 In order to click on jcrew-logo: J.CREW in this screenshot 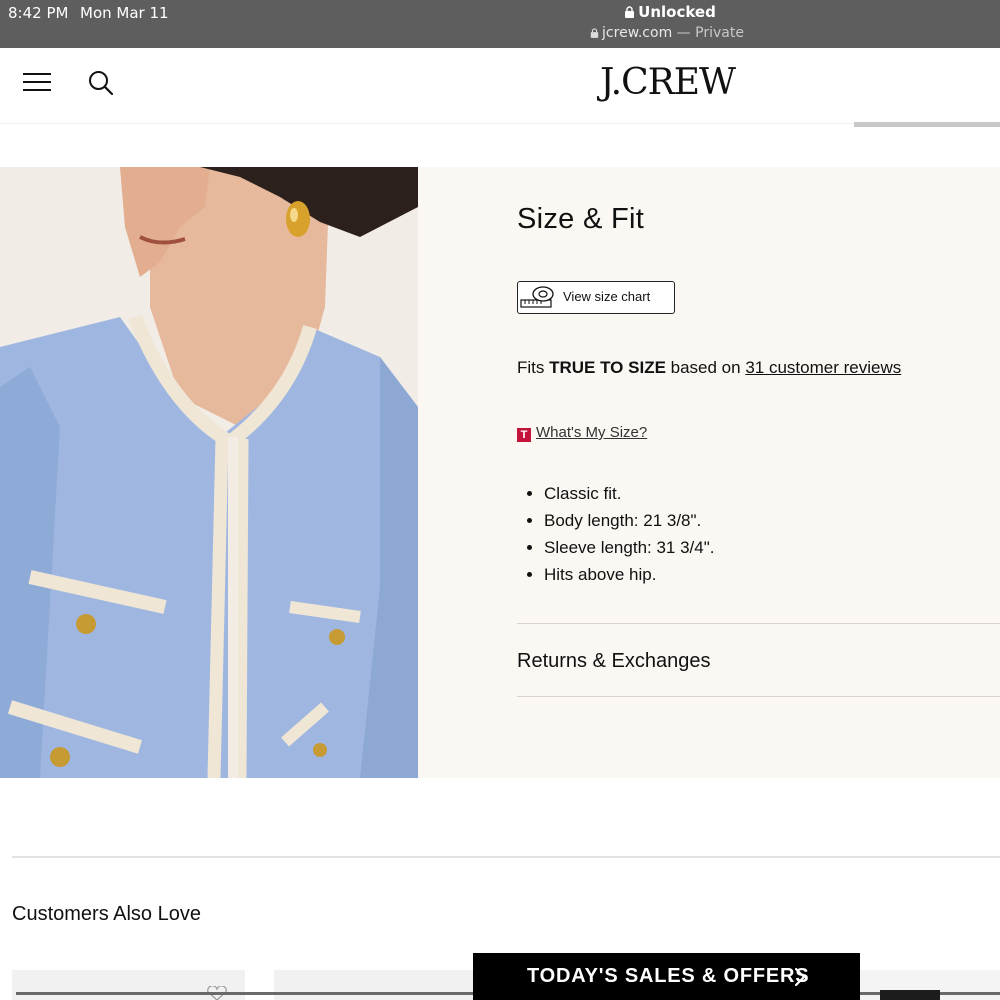, I will do `click(668, 82)`.